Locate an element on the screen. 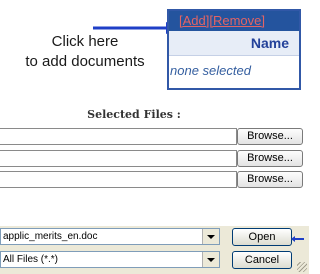  documents-panel: [Add][Remove] Name none selected is located at coordinates (234, 49).